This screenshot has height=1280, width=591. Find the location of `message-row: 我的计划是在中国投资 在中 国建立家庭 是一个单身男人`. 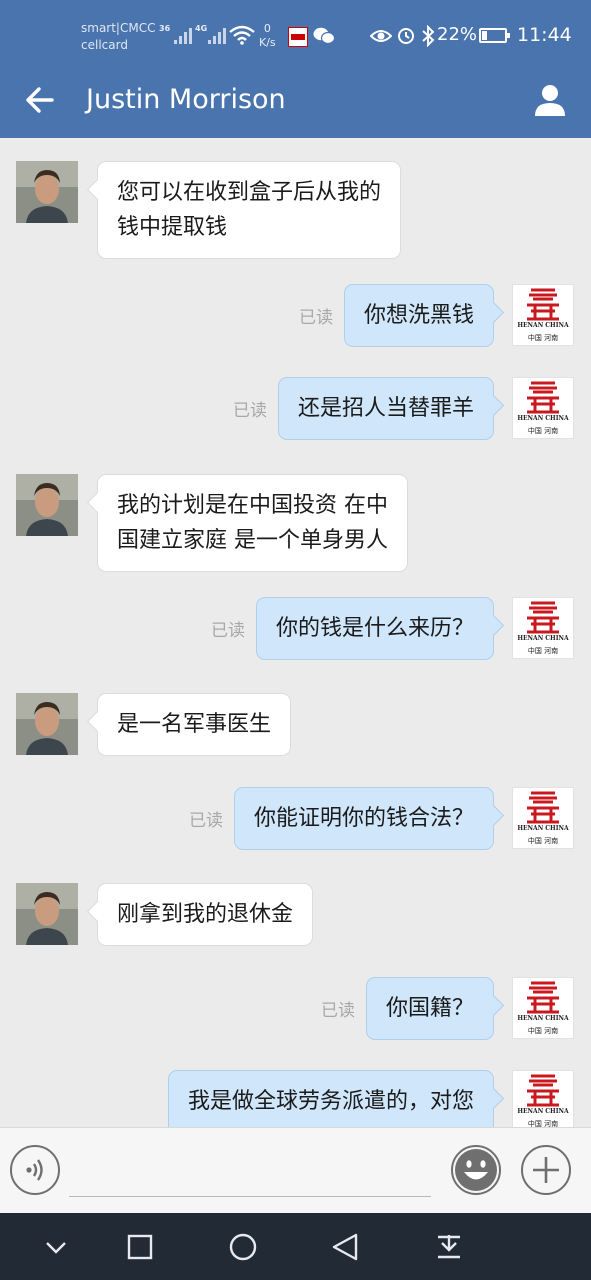

message-row: 我的计划是在中国投资 在中 国建立家庭 是一个单身男人 is located at coordinates (295, 523).